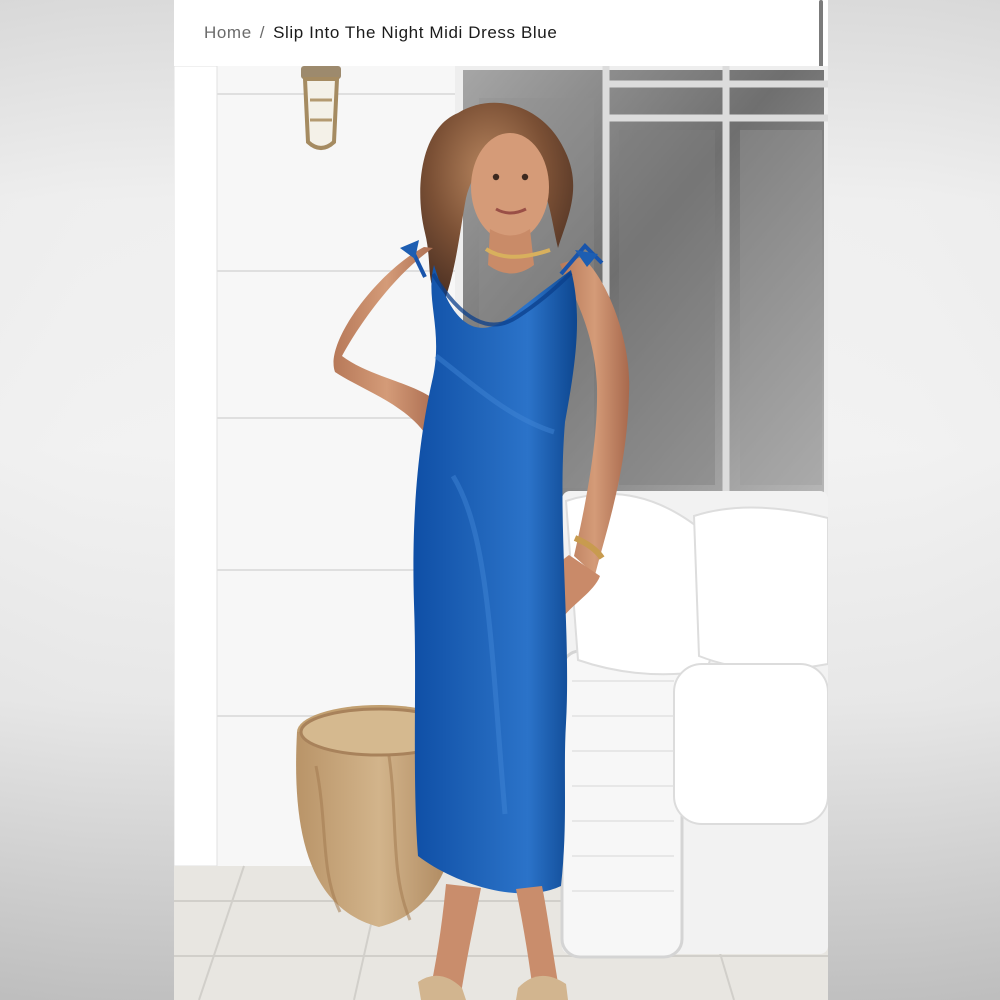  What do you see at coordinates (228, 33) in the screenshot?
I see `breadcrumb-home-link: Home` at bounding box center [228, 33].